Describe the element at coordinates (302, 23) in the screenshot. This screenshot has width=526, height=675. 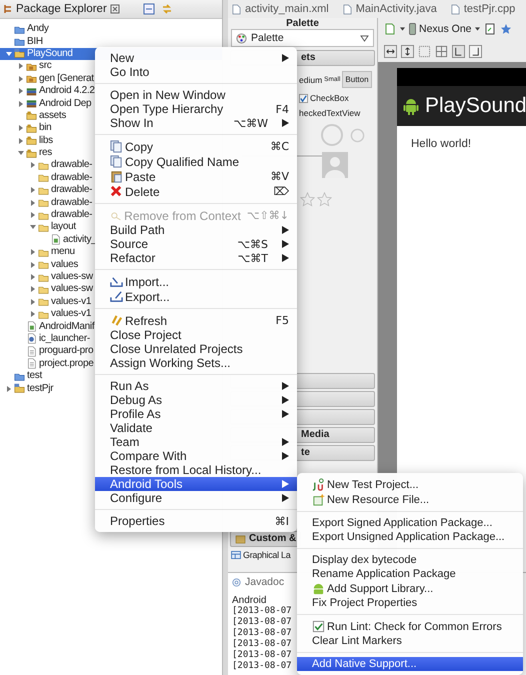
I see `palette-title: Palette` at that location.